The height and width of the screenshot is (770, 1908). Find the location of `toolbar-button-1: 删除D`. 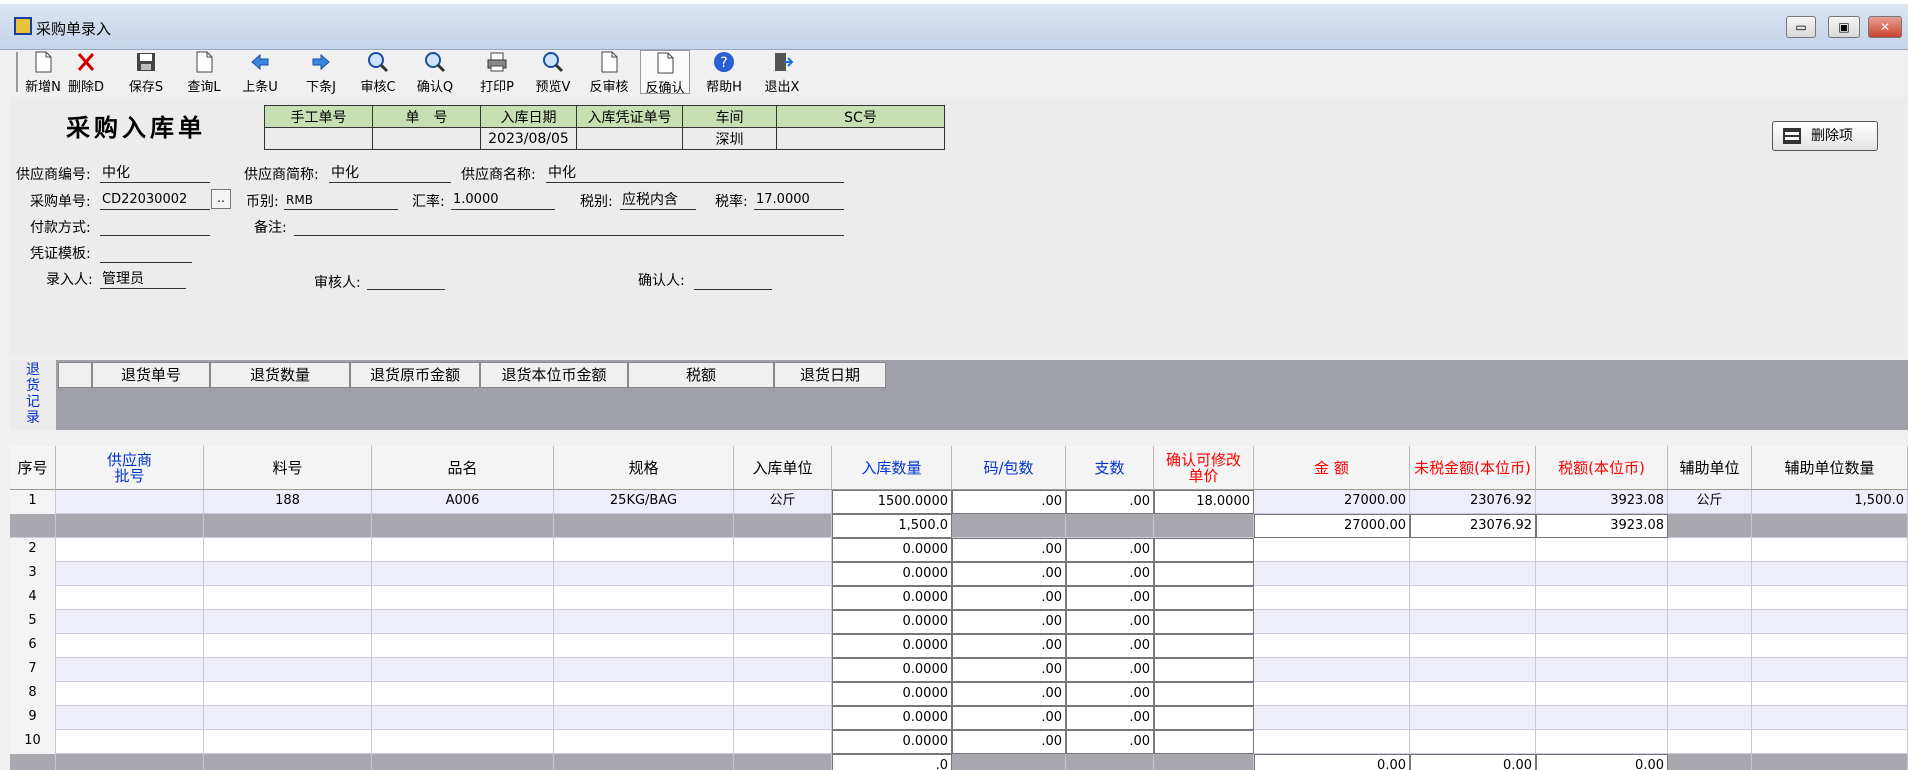

toolbar-button-1: 删除D is located at coordinates (86, 72).